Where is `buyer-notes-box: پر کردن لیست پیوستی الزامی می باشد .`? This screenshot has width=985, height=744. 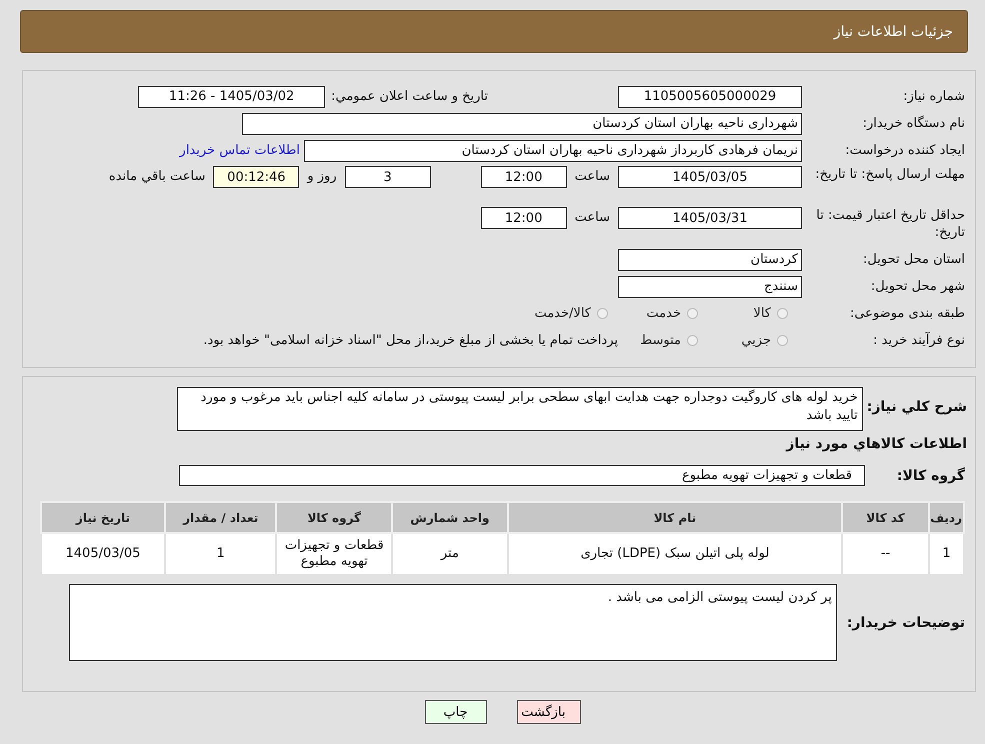
buyer-notes-box: پر کردن لیست پیوستی الزامی می باشد . is located at coordinates (452, 622).